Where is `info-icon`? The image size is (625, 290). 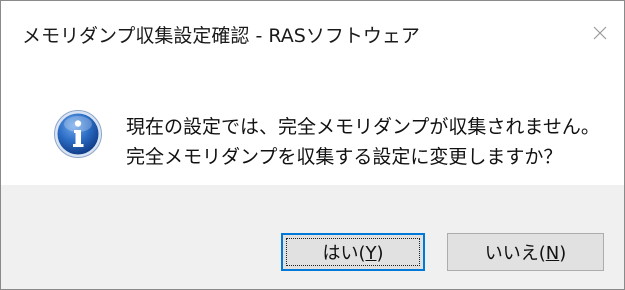 info-icon is located at coordinates (78, 134).